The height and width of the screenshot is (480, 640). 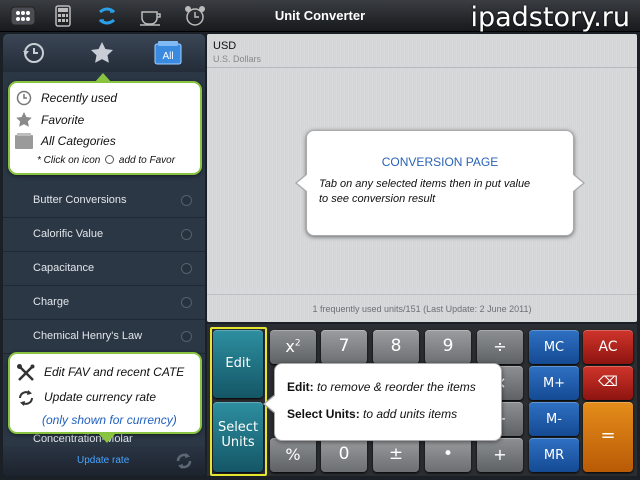 I want to click on digit-label: 8, so click(x=396, y=346).